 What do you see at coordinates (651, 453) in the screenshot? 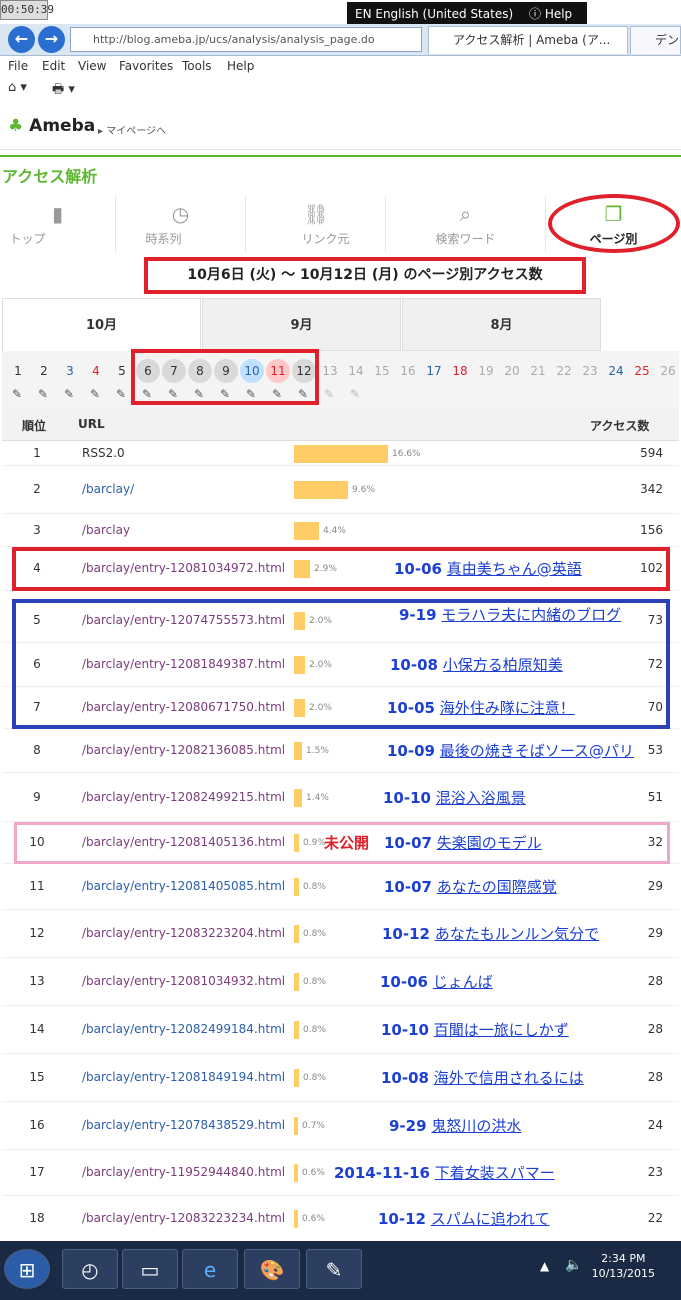
I see `row-count: 594` at bounding box center [651, 453].